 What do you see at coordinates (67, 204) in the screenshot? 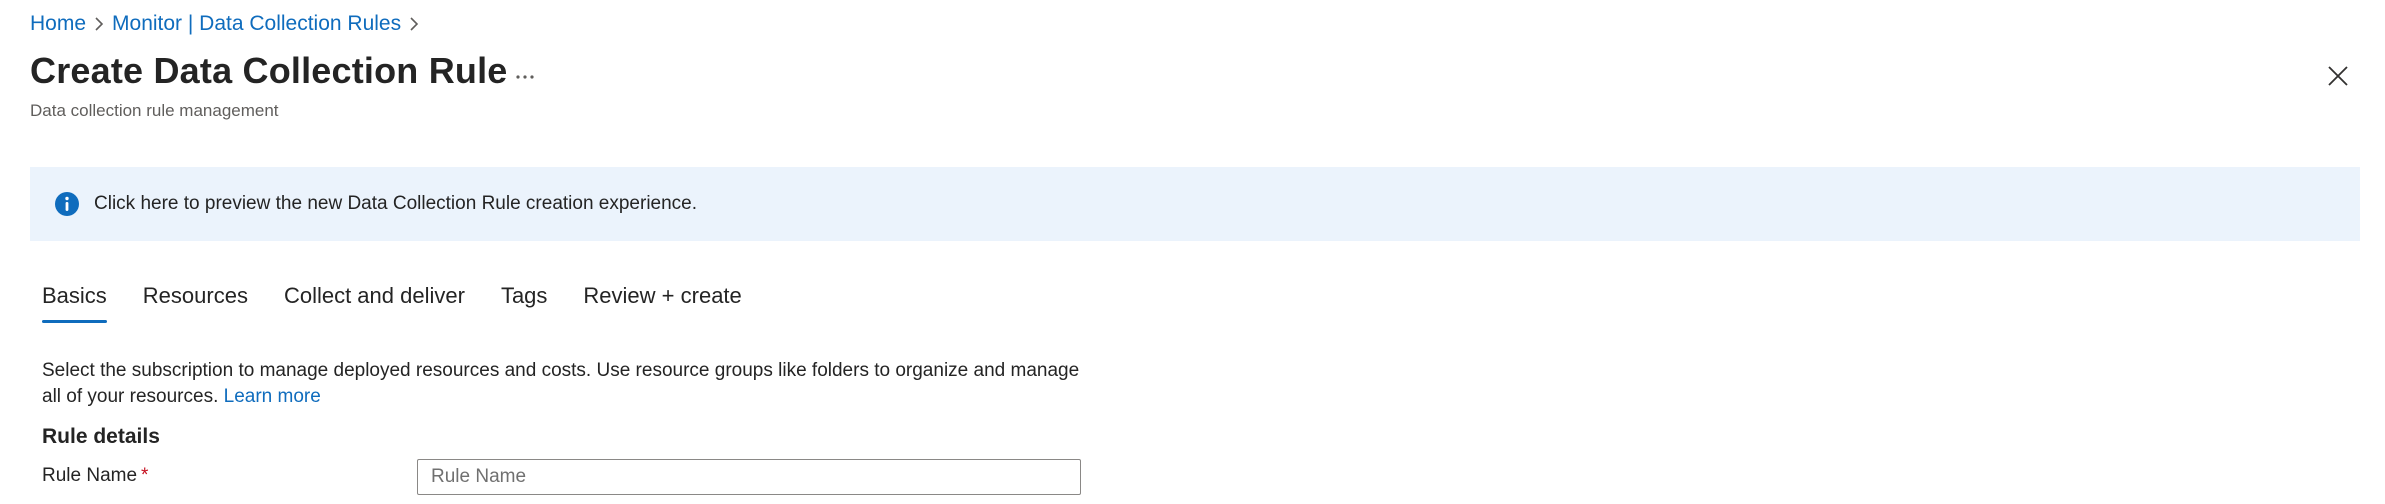
I see `info-icon` at bounding box center [67, 204].